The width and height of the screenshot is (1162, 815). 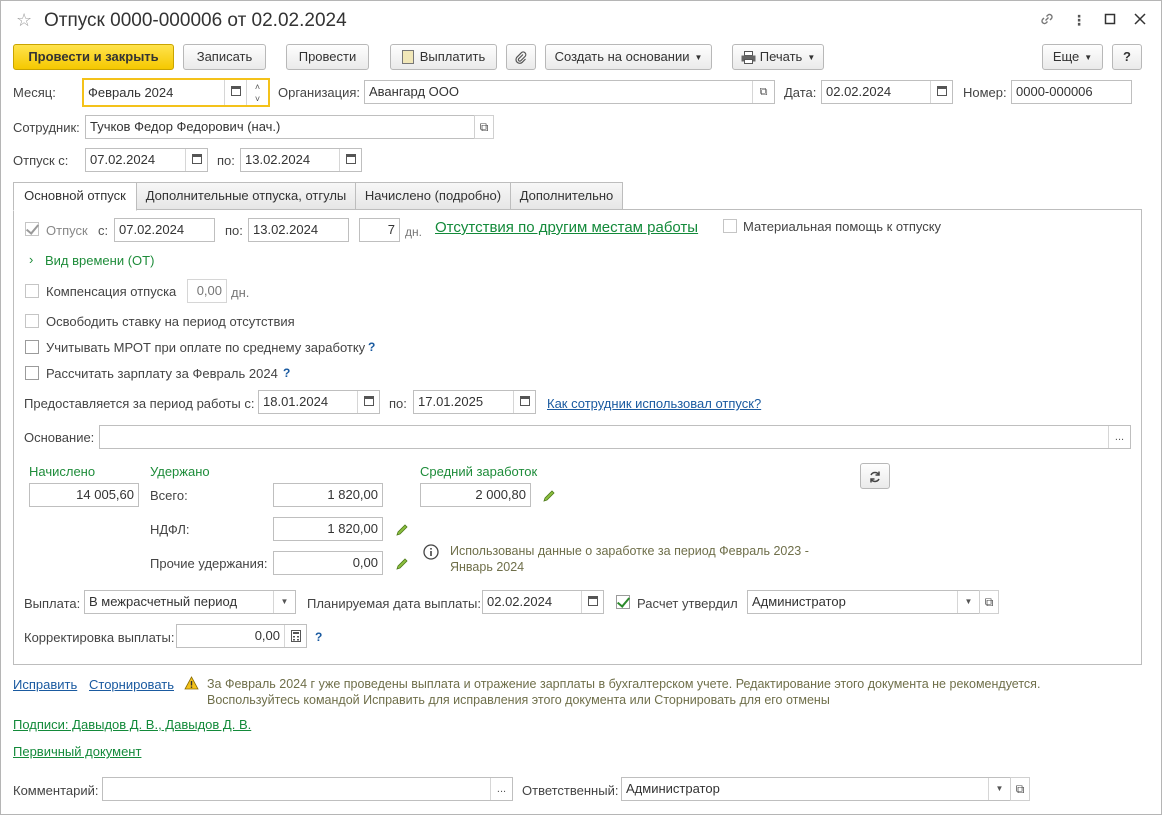 What do you see at coordinates (32, 347) in the screenshot?
I see `mrot-checkbox` at bounding box center [32, 347].